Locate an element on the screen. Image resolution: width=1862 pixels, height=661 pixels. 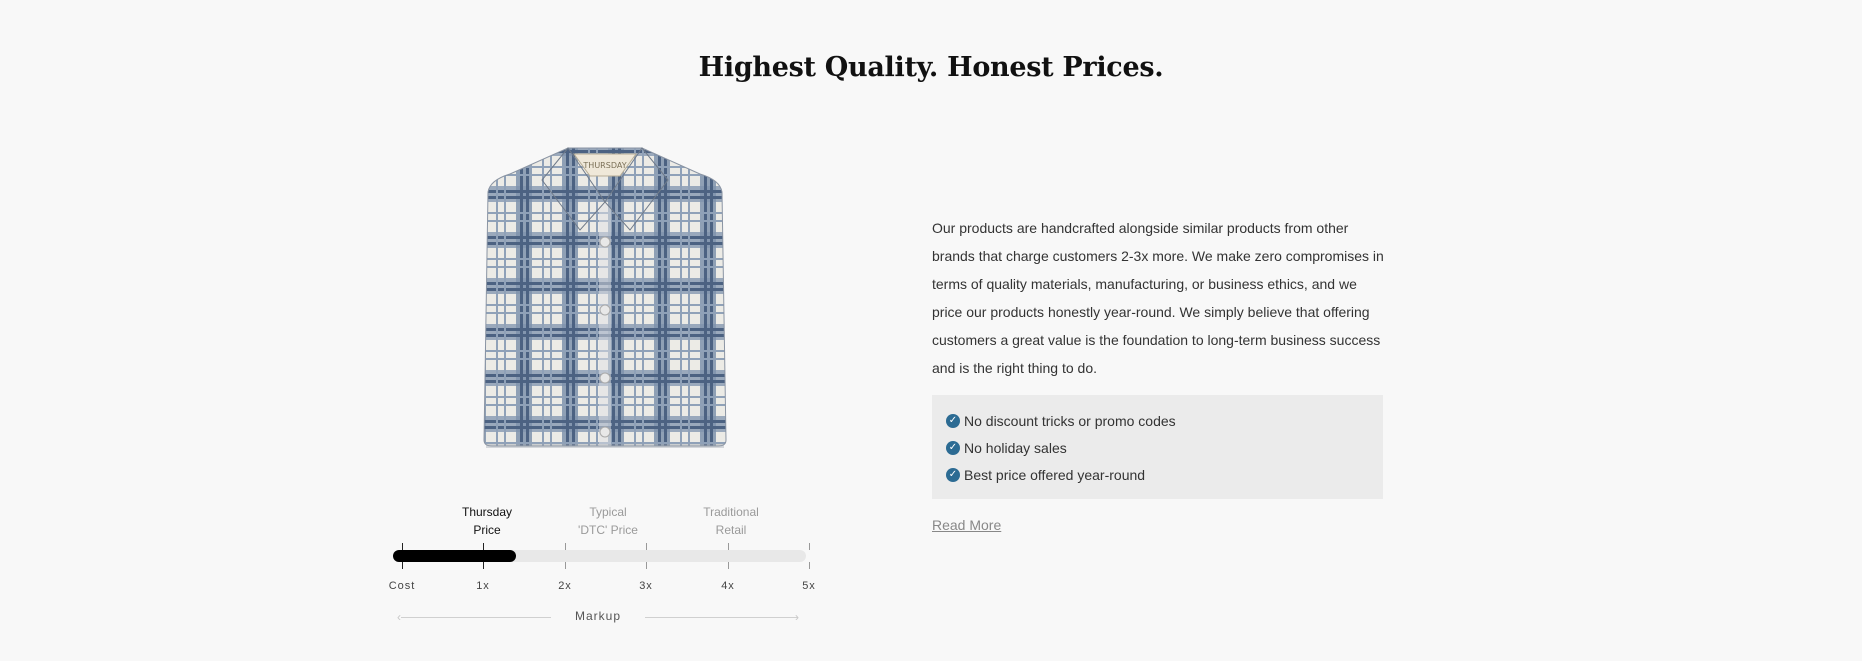
column-label-line: Typical is located at coordinates (608, 512).